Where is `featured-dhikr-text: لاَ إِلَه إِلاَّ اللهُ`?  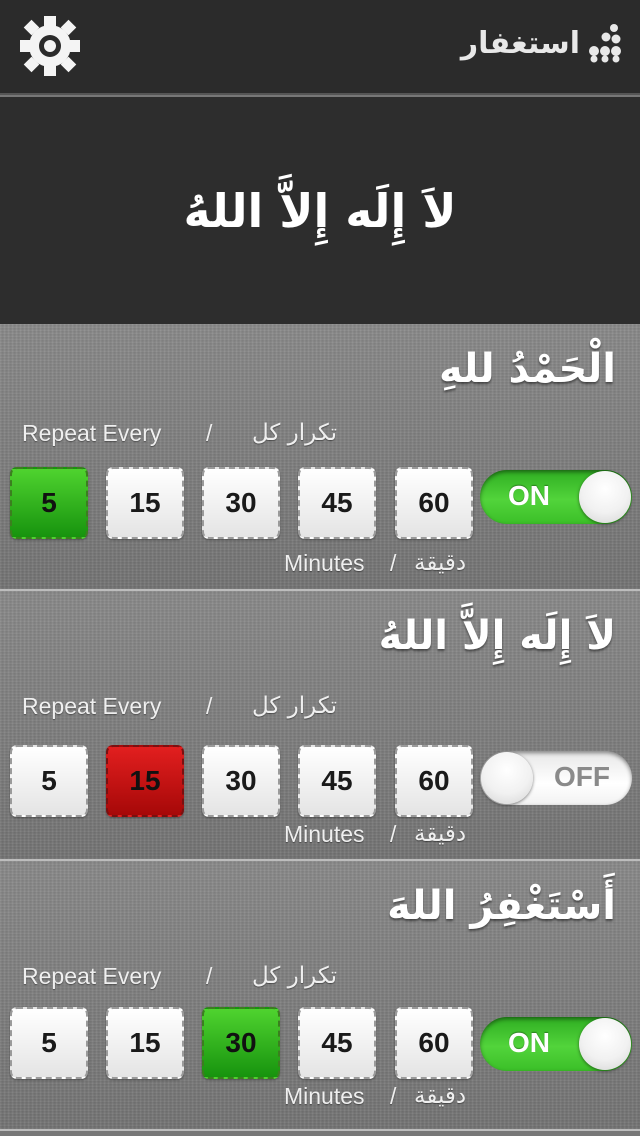
featured-dhikr-text: لاَ إِلَه إِلاَّ اللهُ is located at coordinates (320, 210).